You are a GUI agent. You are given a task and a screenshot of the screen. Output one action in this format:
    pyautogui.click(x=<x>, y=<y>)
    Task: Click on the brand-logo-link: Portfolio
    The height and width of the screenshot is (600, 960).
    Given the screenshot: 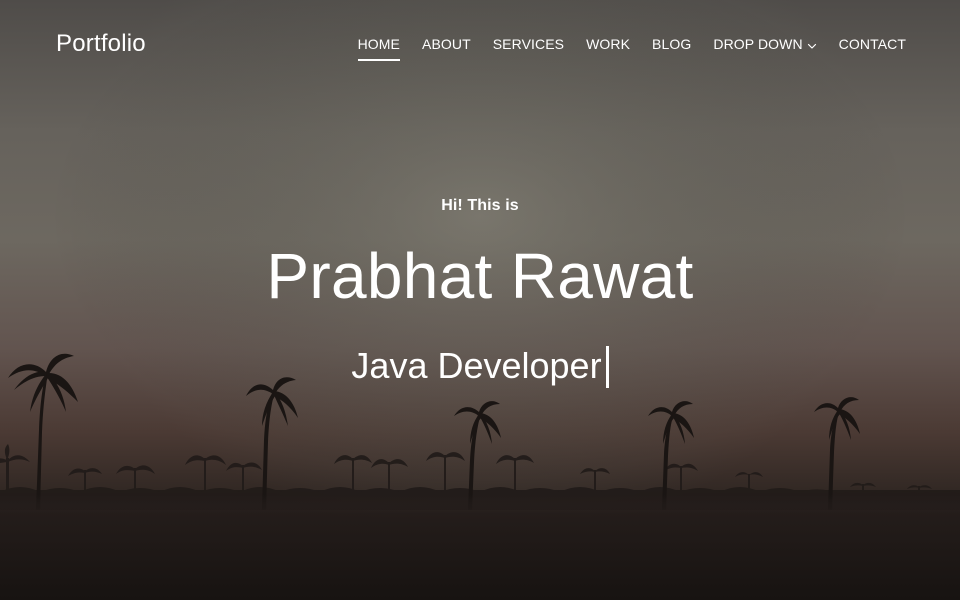 What is the action you would take?
    pyautogui.click(x=101, y=44)
    